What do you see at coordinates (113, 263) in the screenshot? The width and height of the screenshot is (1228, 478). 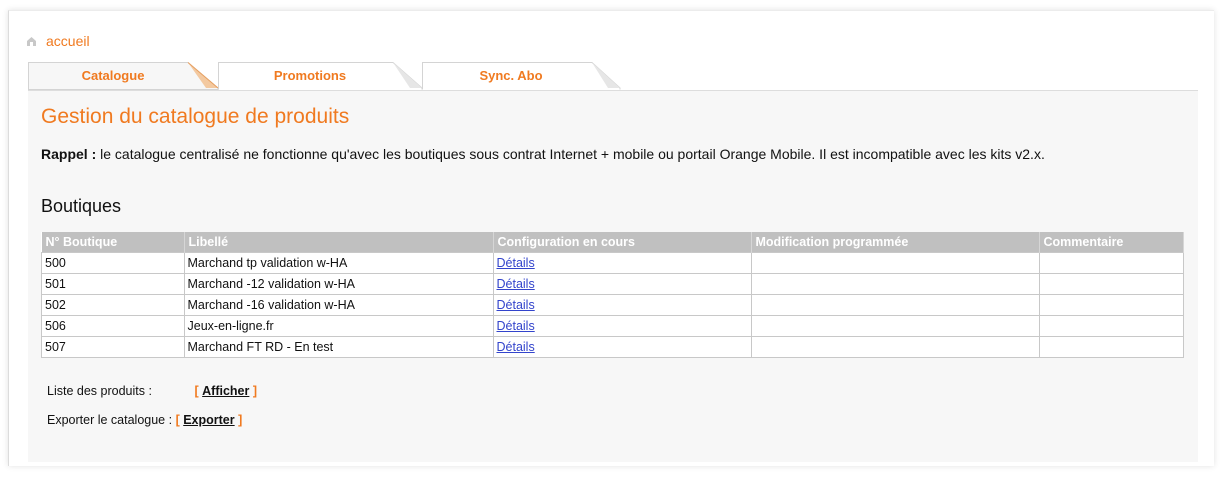 I see `cell-shop-id: 500` at bounding box center [113, 263].